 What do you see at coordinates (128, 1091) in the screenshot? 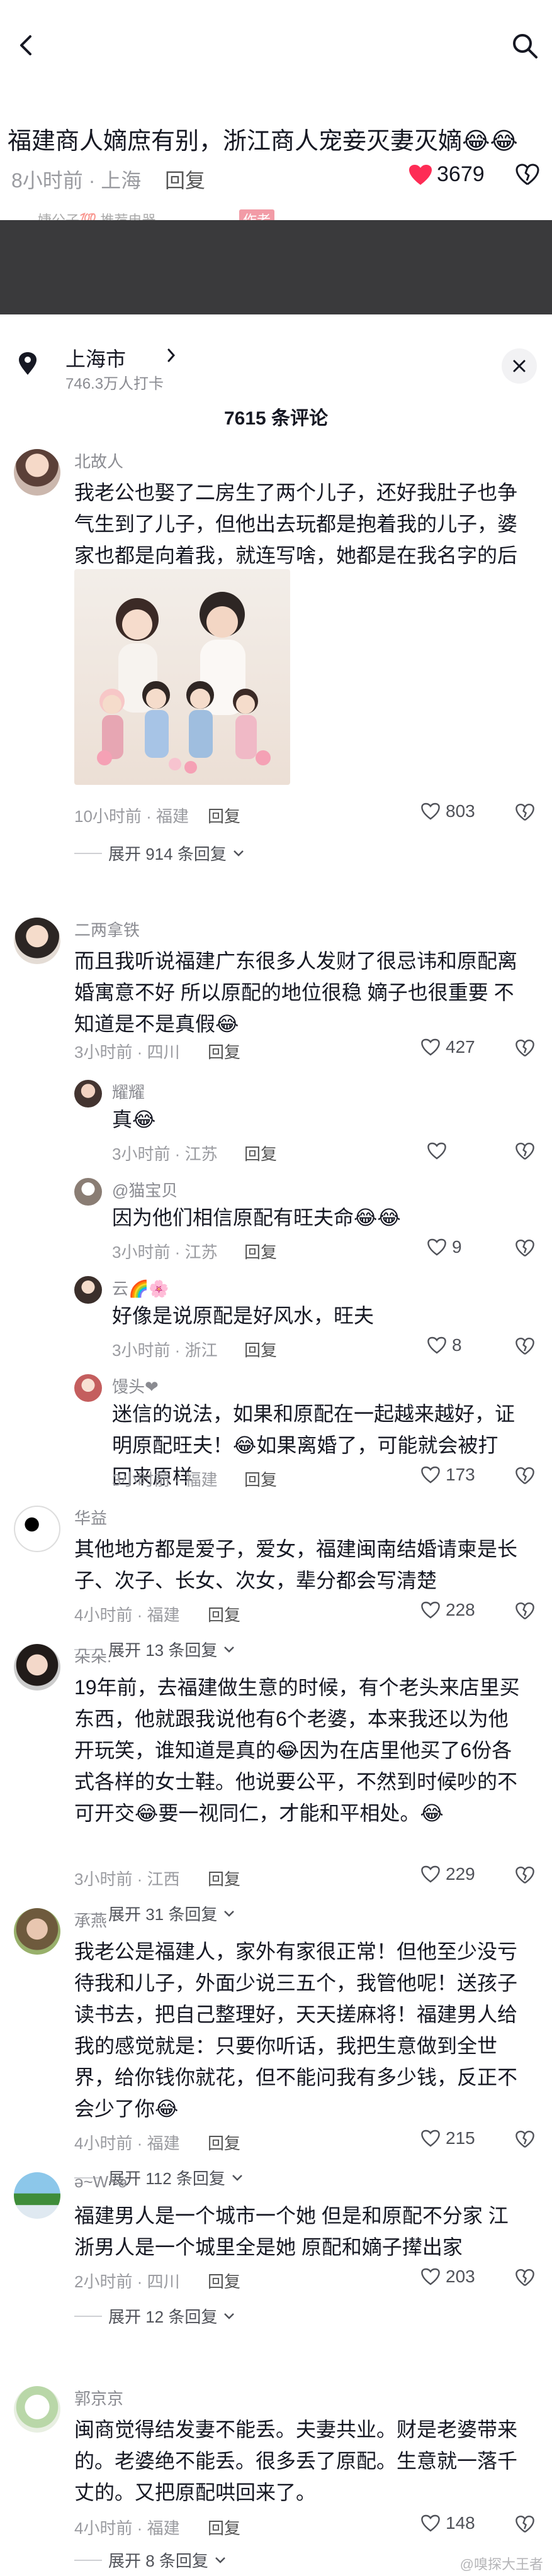
I see `reply-username: 耀耀` at bounding box center [128, 1091].